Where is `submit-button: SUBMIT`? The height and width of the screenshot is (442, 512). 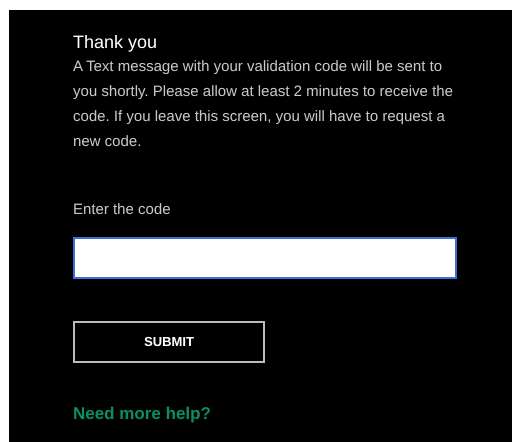
submit-button: SUBMIT is located at coordinates (169, 342).